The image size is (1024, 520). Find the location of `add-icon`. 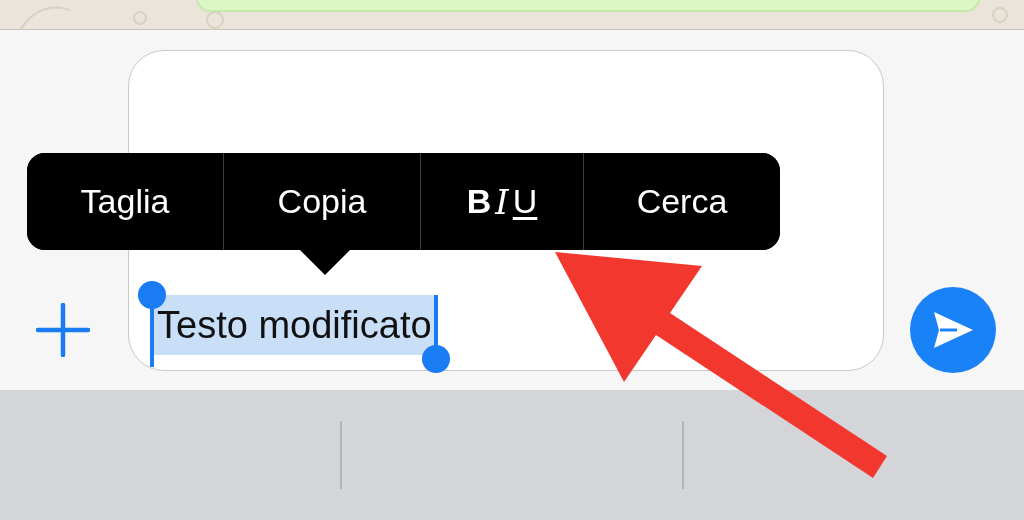

add-icon is located at coordinates (63, 330).